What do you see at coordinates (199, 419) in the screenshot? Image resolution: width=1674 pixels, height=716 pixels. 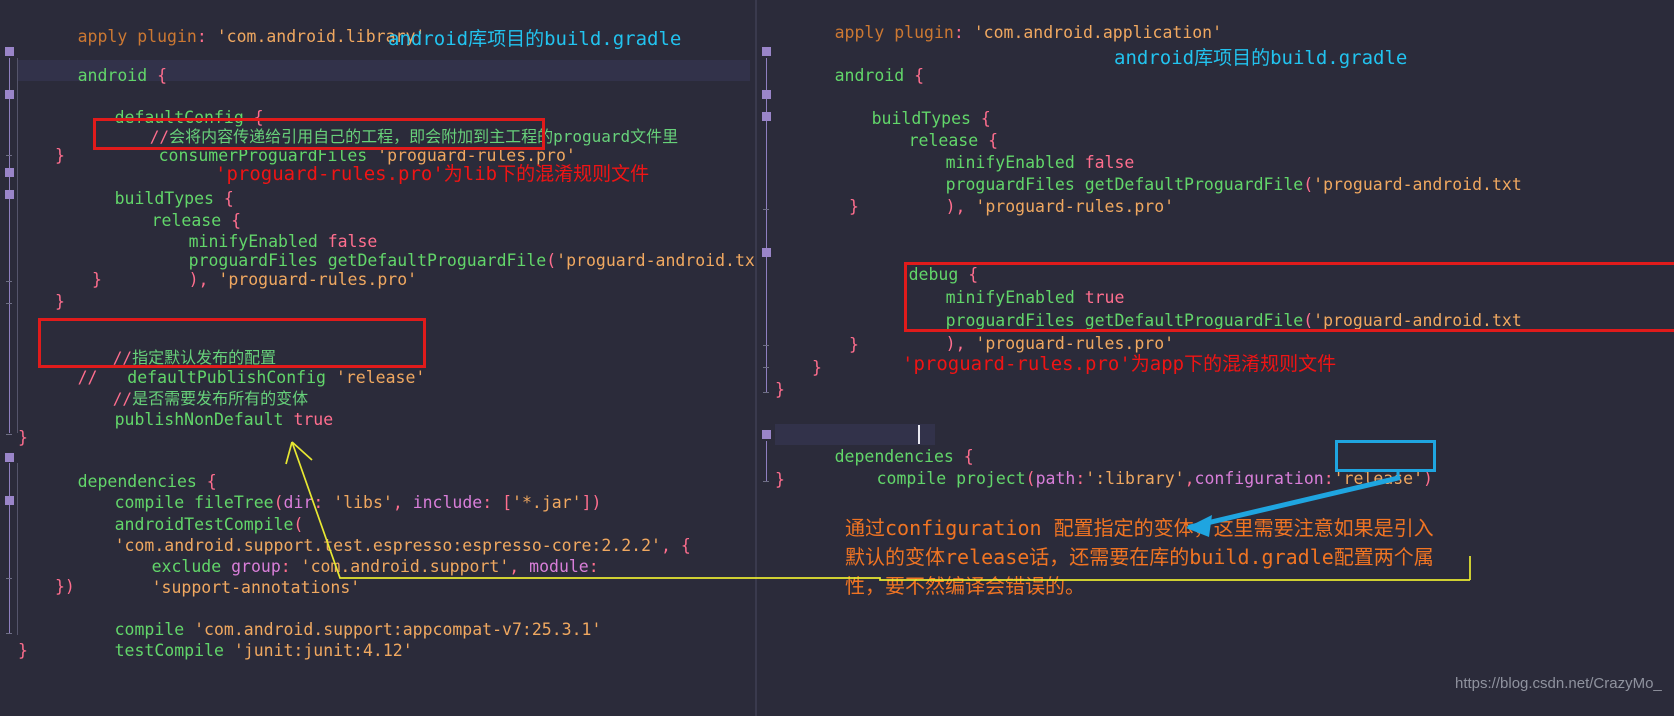 I see `code-token-publishnondefault: publishNonDefault` at bounding box center [199, 419].